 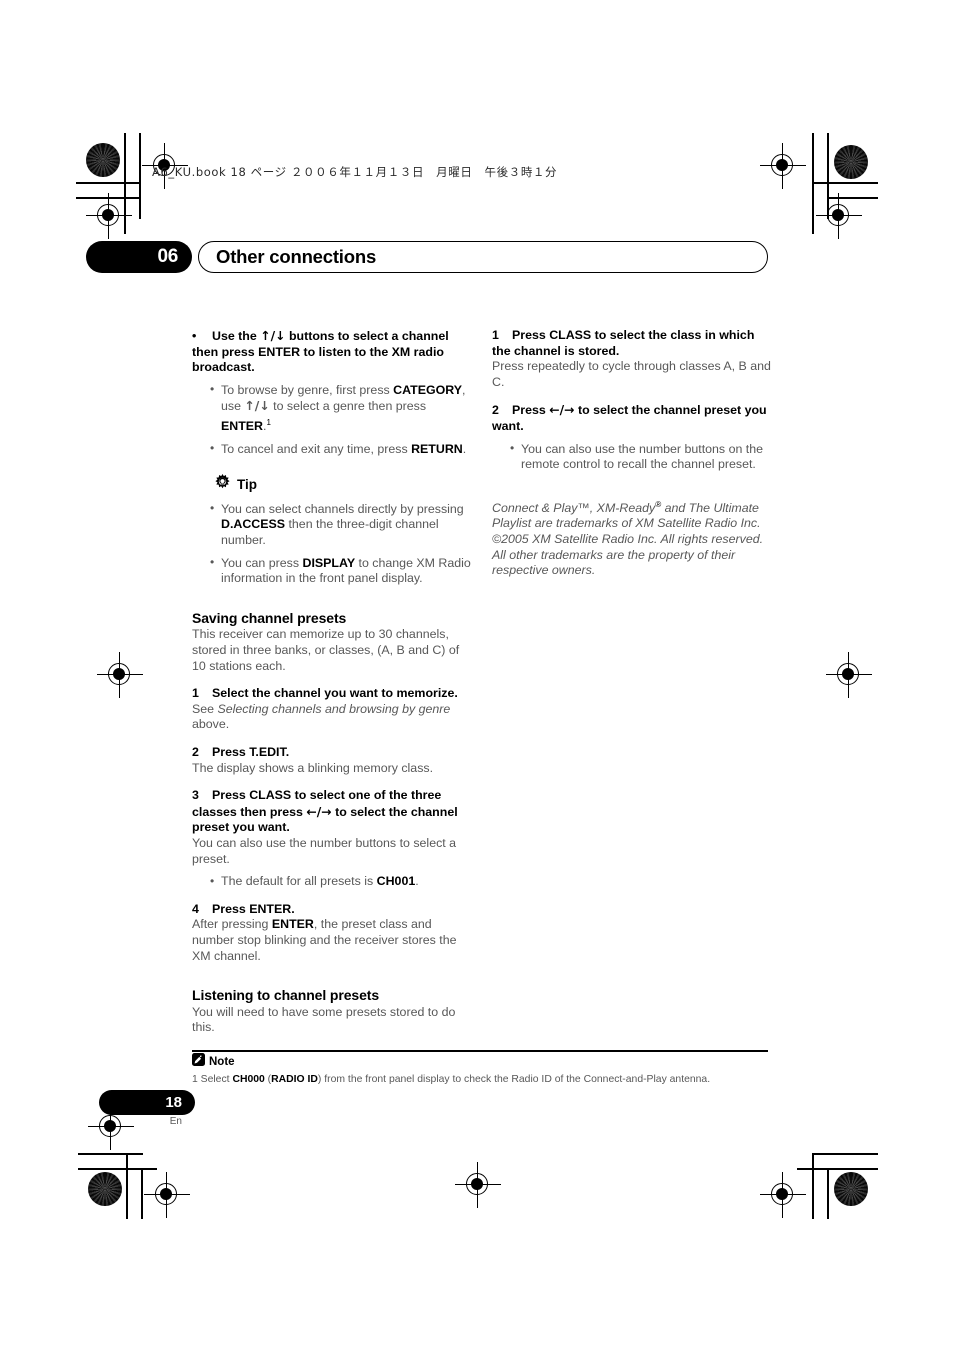 What do you see at coordinates (139, 257) in the screenshot?
I see `chapter-number: 06` at bounding box center [139, 257].